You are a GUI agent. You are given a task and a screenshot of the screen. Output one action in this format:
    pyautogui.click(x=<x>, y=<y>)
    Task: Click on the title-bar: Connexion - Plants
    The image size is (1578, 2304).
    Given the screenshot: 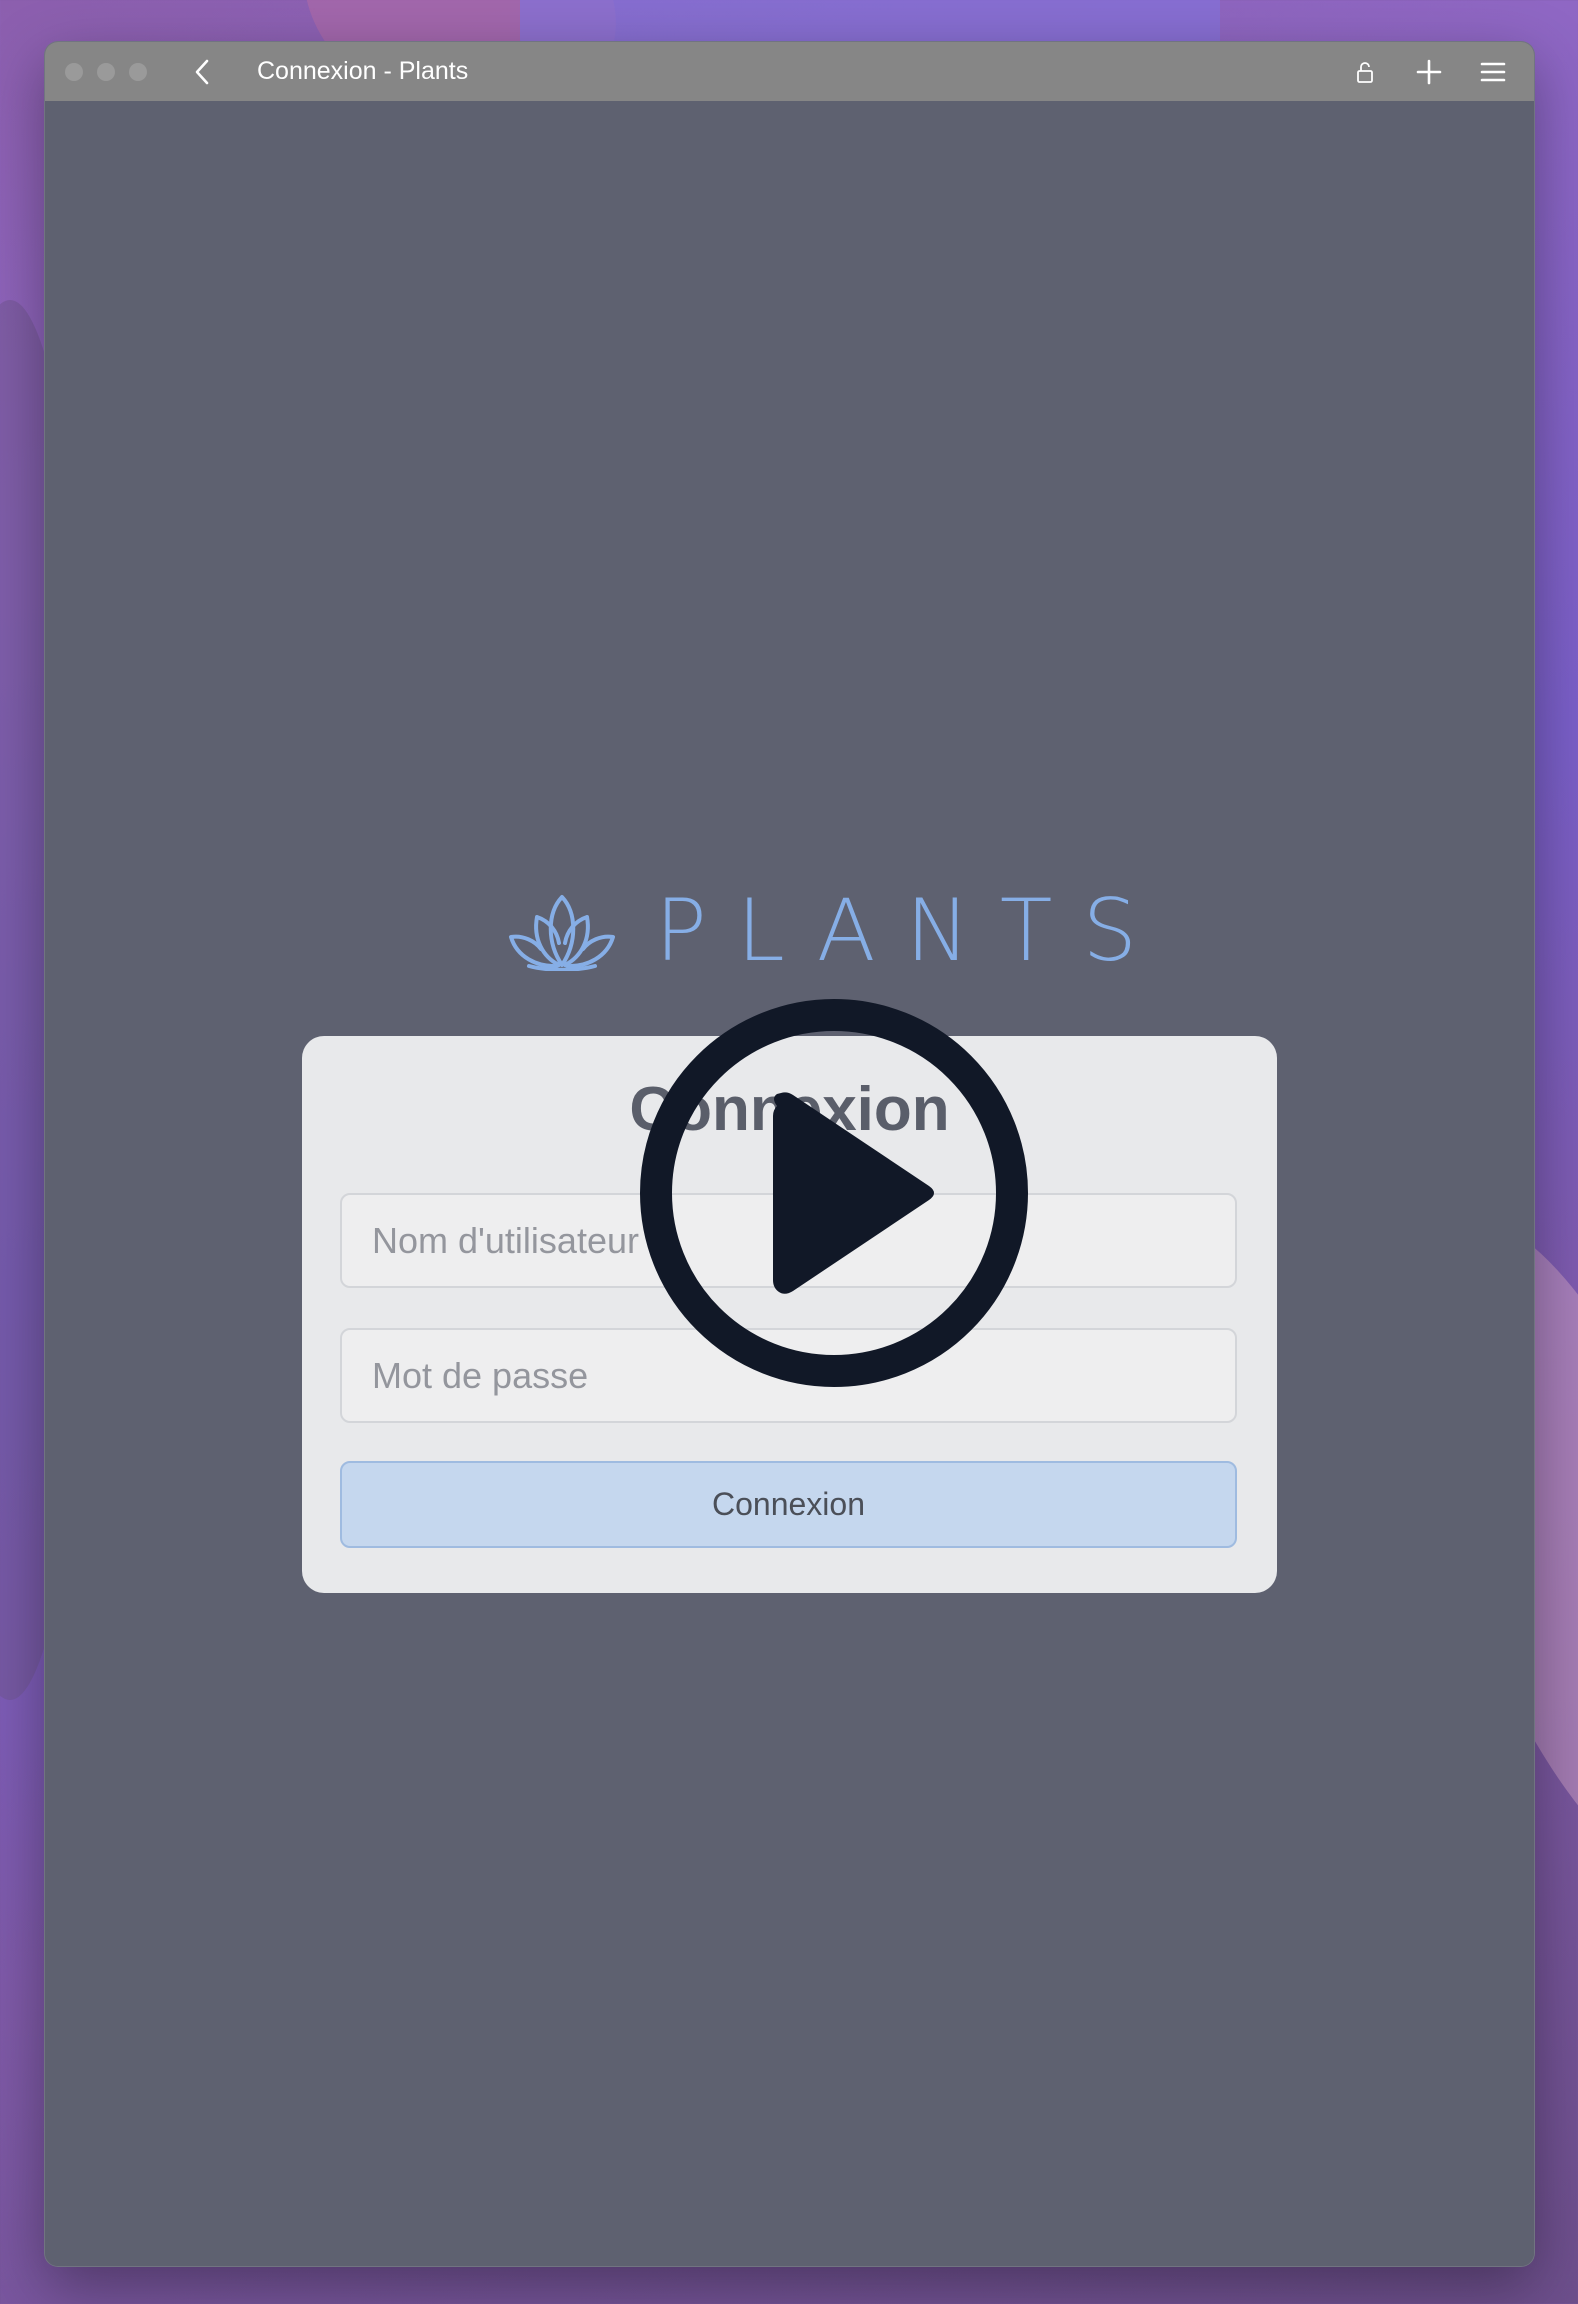 What is the action you would take?
    pyautogui.click(x=789, y=71)
    